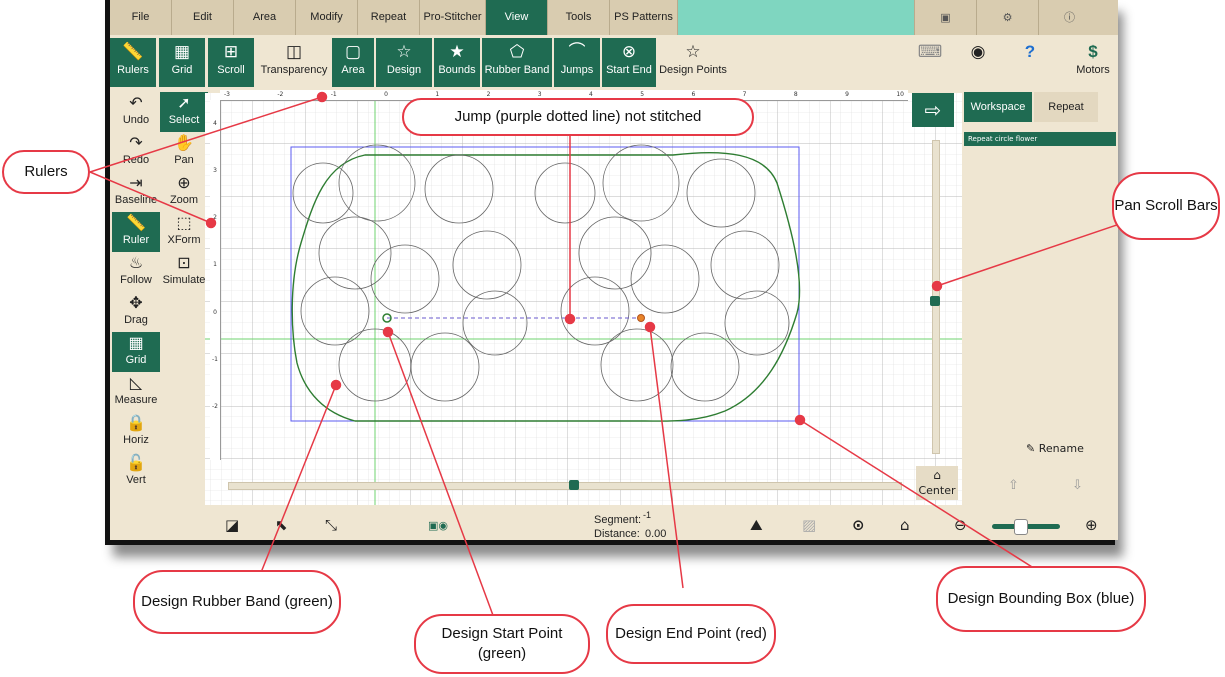 This screenshot has width=1225, height=677. I want to click on center-button: ⌂ Center, so click(937, 483).